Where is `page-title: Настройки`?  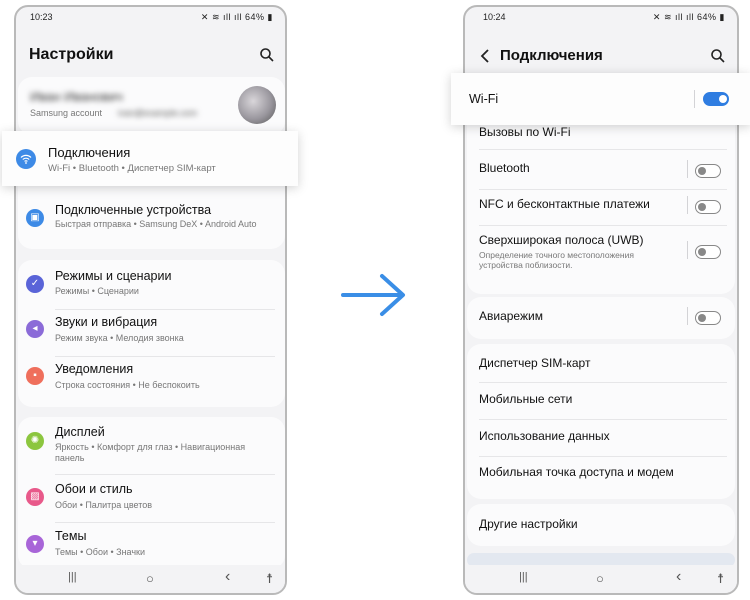
page-title: Настройки is located at coordinates (71, 54).